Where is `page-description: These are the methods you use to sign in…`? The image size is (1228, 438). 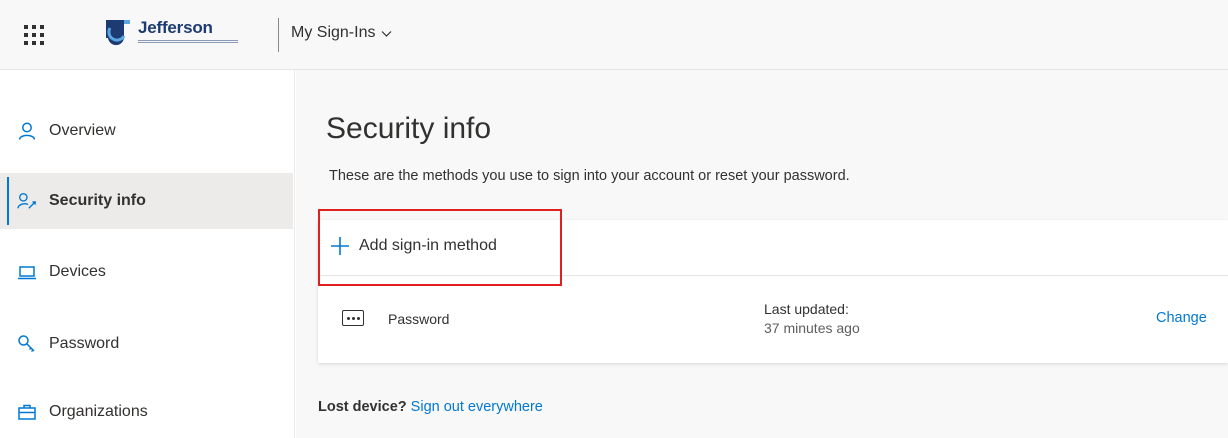
page-description: These are the methods you use to sign in… is located at coordinates (589, 176).